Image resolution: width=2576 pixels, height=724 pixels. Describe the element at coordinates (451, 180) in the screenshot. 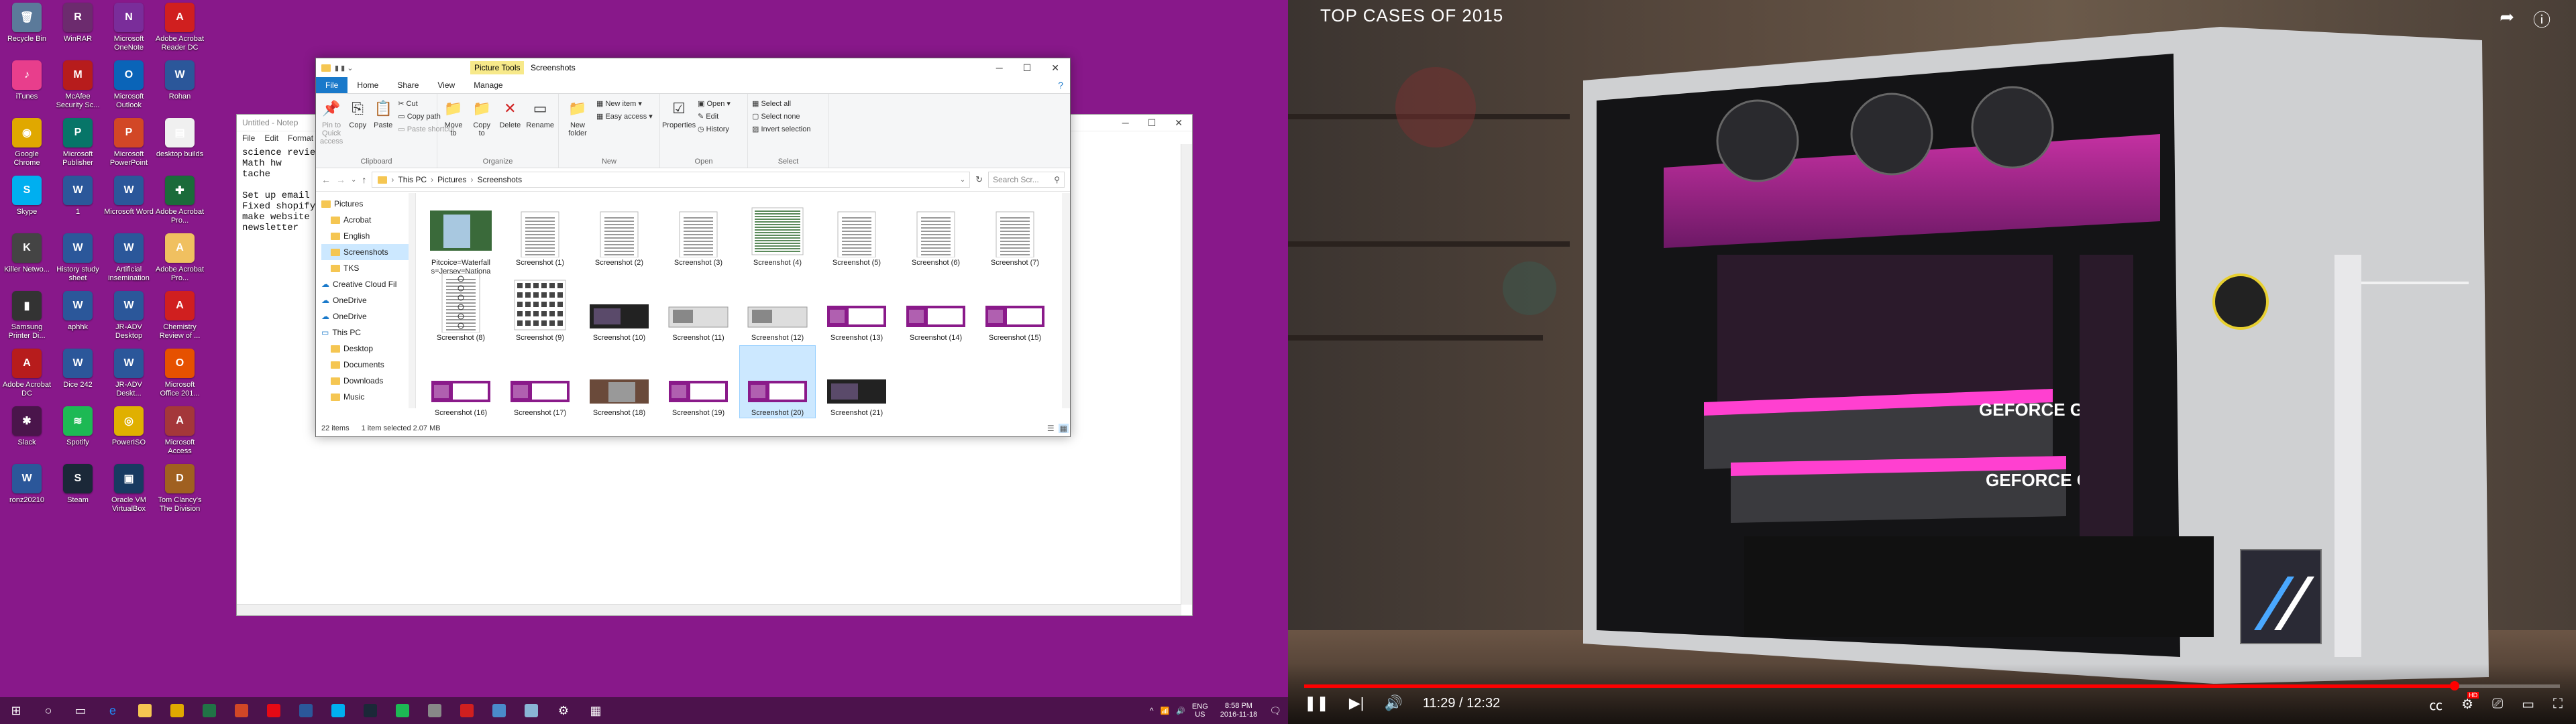

I see `breadcrumb-pictures: Pictures` at that location.